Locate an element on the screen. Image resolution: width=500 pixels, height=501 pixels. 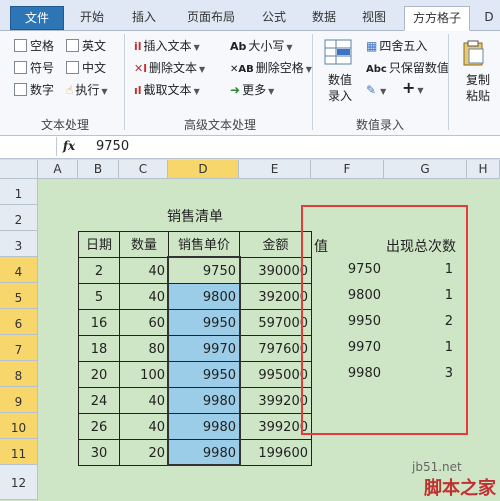
col-header-c: C is located at coordinates (143, 169).